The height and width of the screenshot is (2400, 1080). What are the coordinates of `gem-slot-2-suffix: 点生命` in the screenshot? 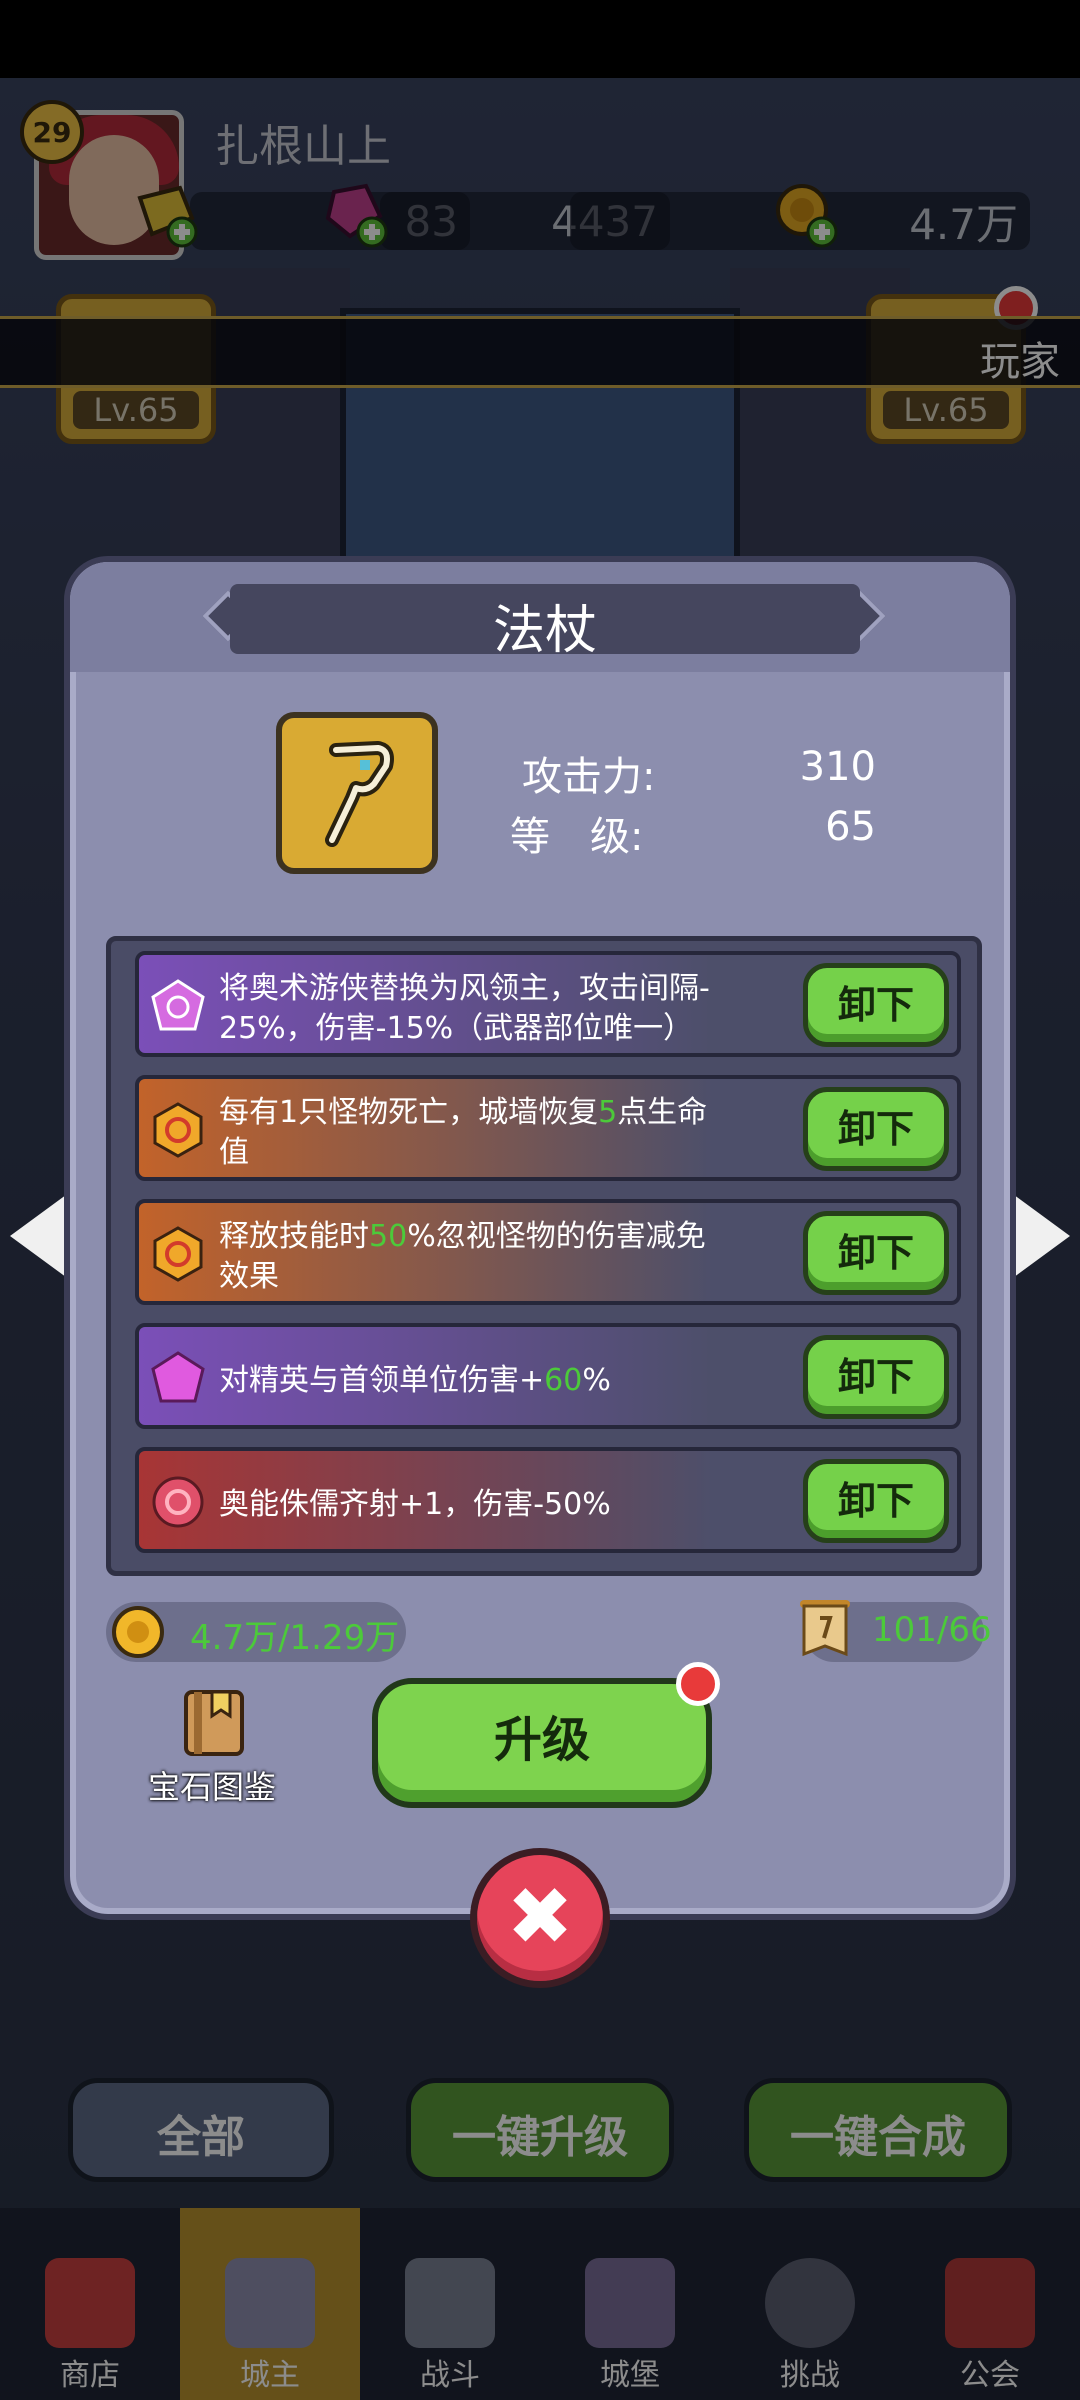 It's located at (662, 1112).